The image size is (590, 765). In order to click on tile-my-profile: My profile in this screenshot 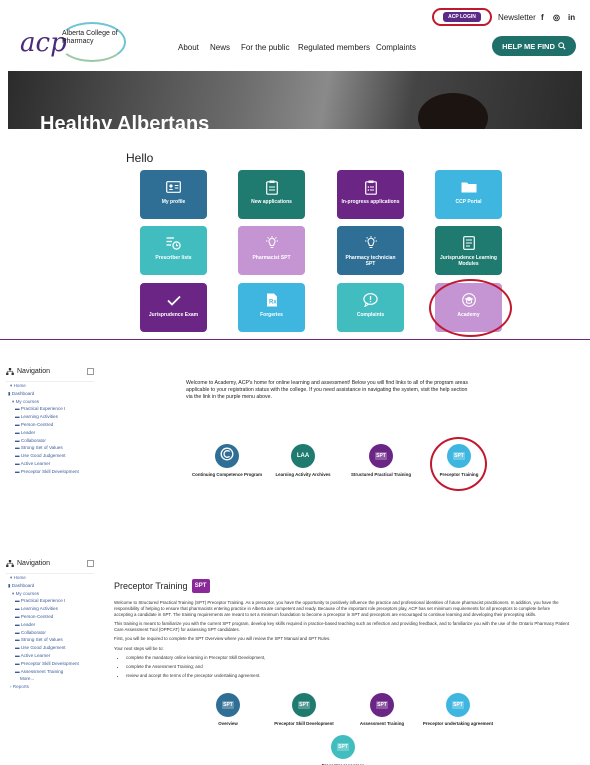, I will do `click(173, 194)`.